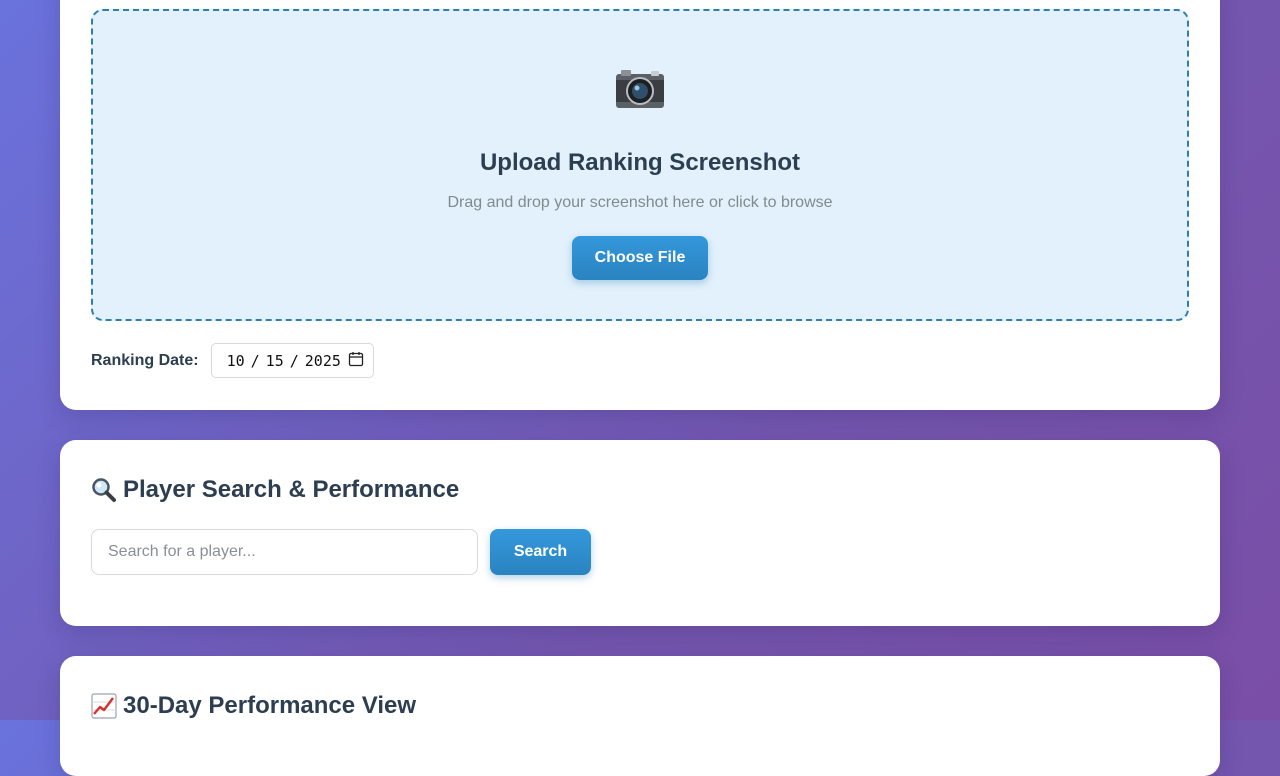 The width and height of the screenshot is (1280, 776). I want to click on date-year: 2025, so click(323, 361).